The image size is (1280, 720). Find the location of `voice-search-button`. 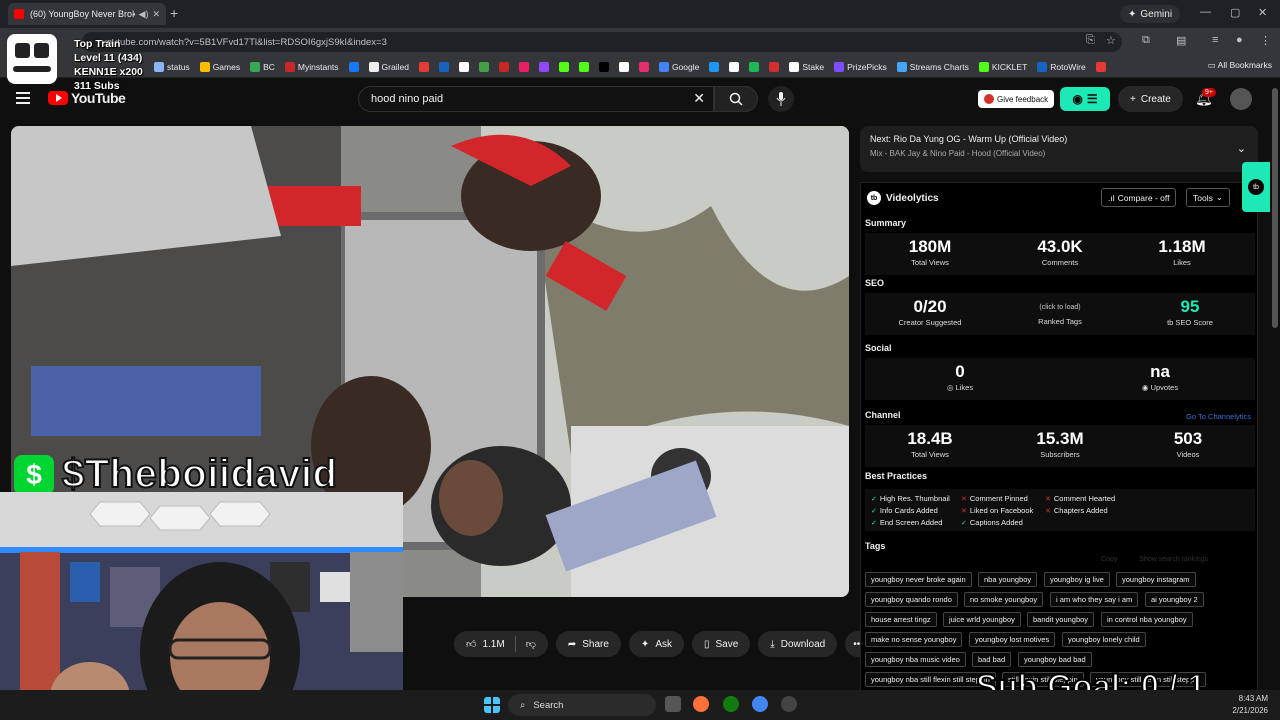

voice-search-button is located at coordinates (781, 99).